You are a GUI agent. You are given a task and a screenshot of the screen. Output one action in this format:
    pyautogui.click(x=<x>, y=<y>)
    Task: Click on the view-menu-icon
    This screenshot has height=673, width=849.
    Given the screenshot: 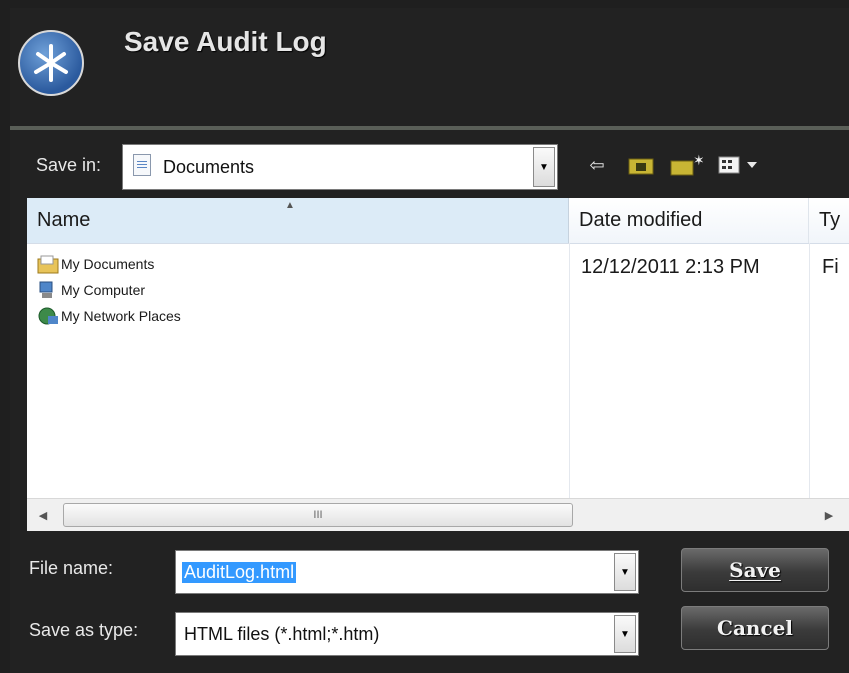 What is the action you would take?
    pyautogui.click(x=741, y=165)
    